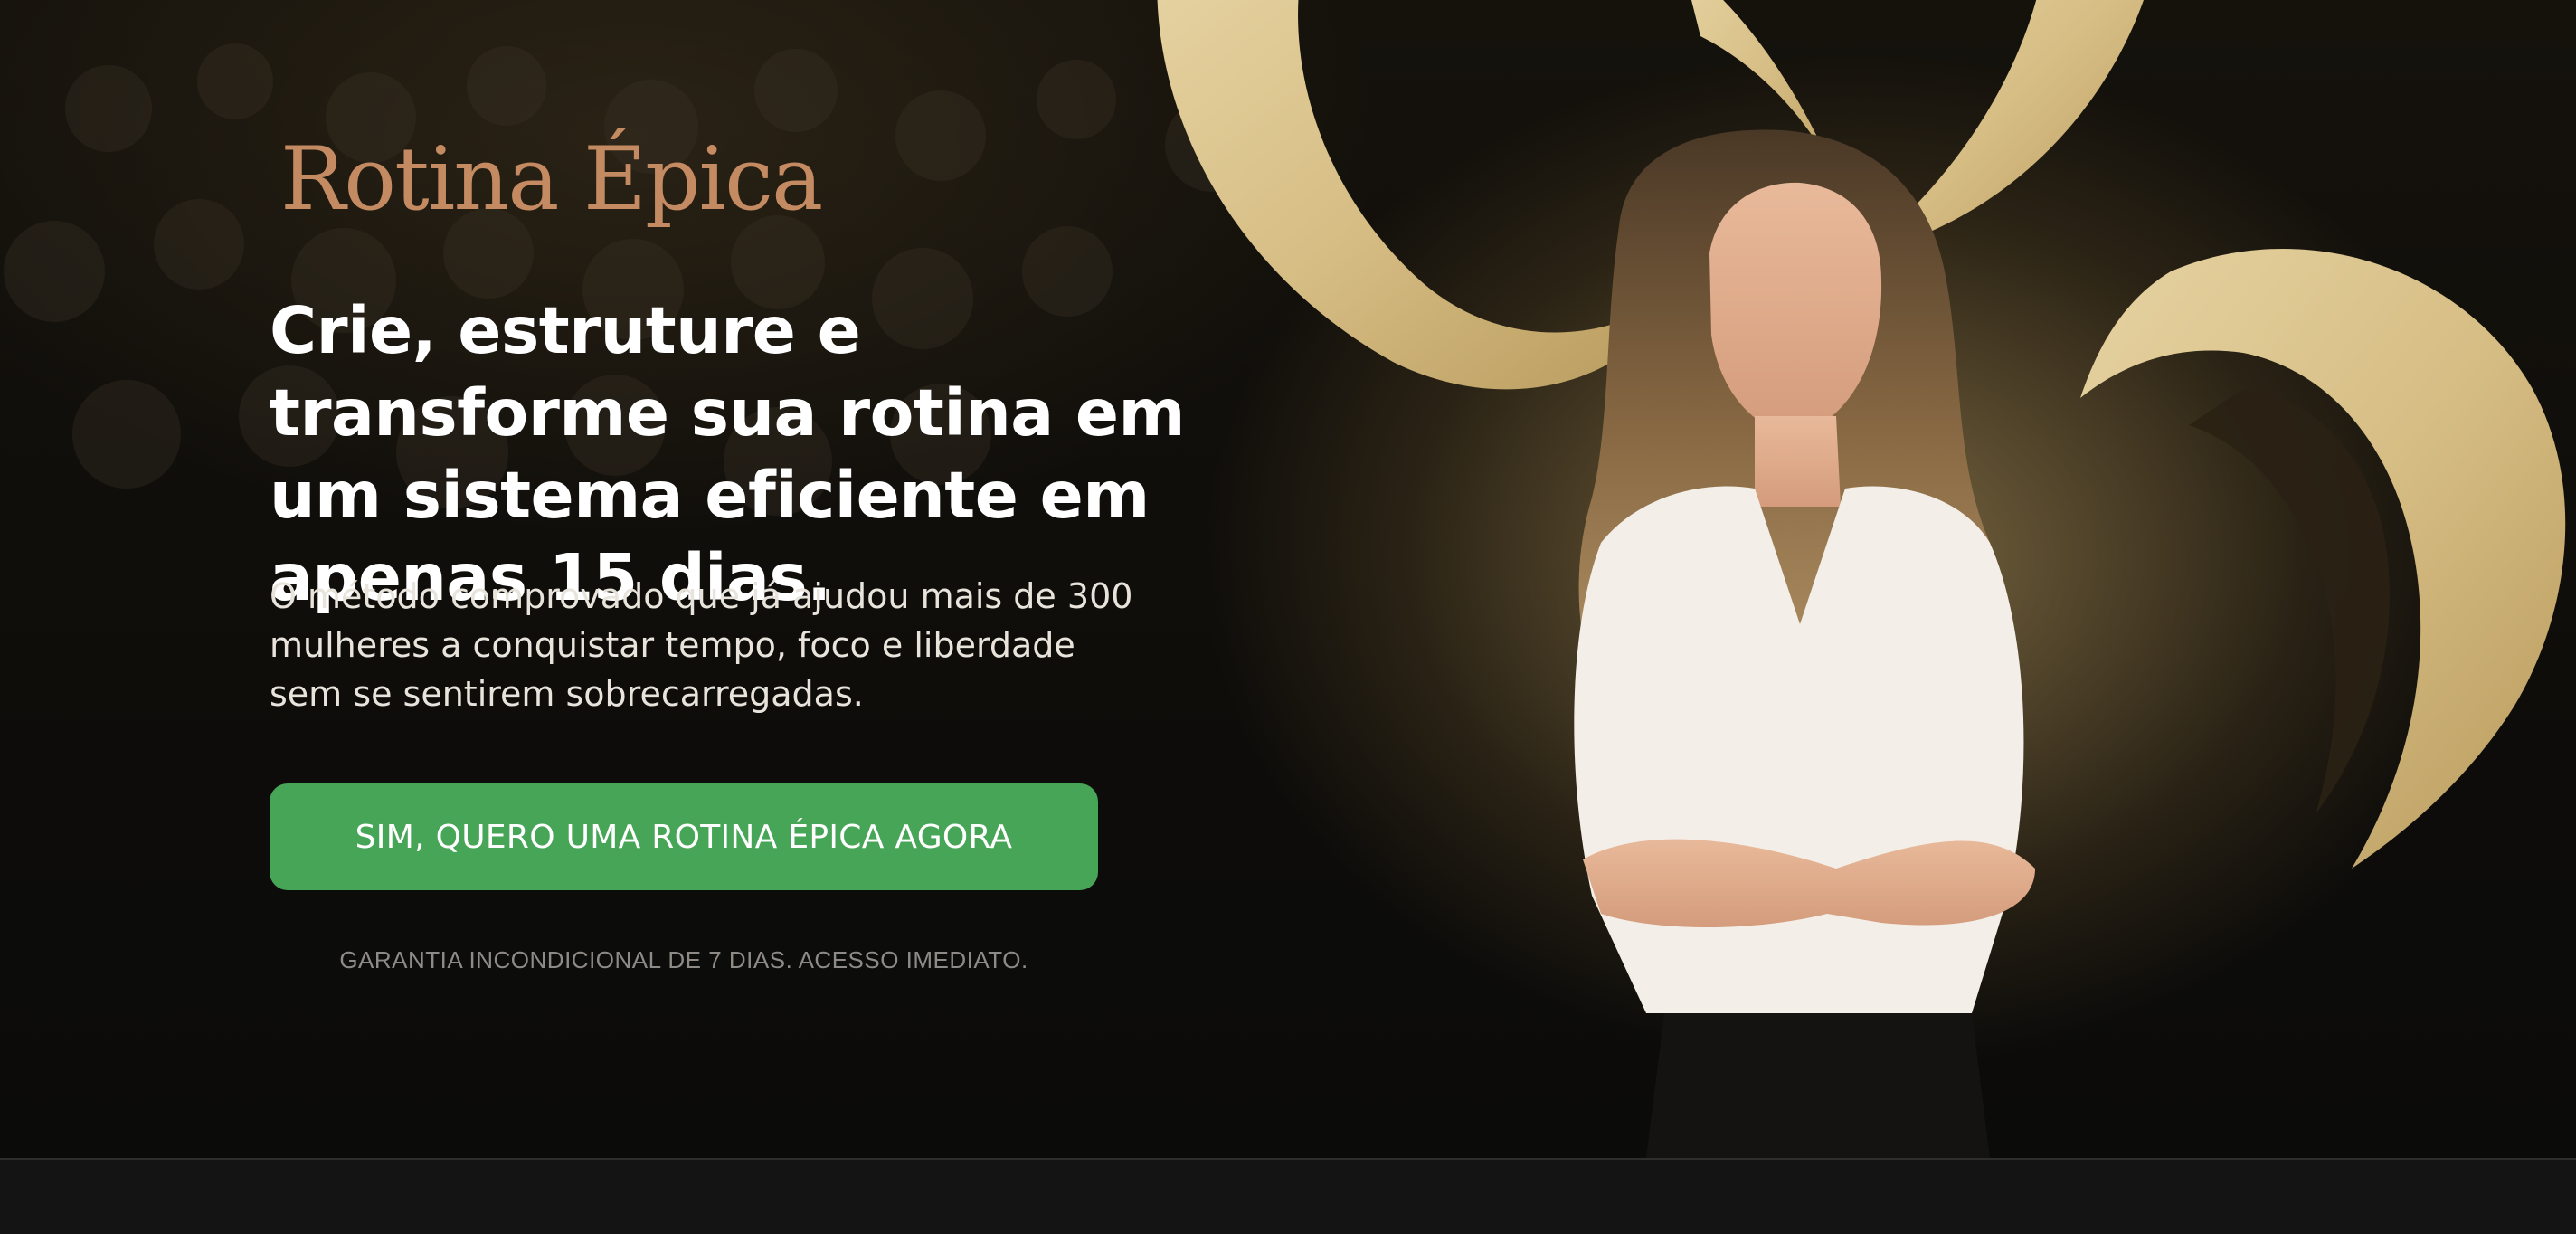  I want to click on next-section-bar, so click(1288, 1196).